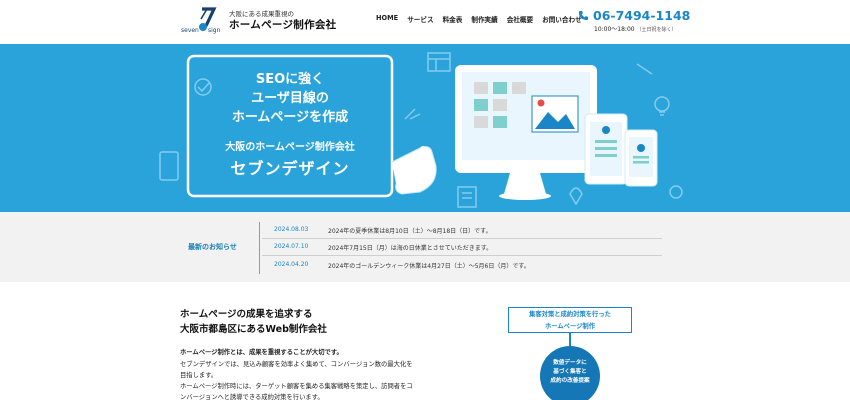 This screenshot has width=850, height=400. What do you see at coordinates (253, 329) in the screenshot?
I see `intro-heading-2: 大阪市都島区にあるWeb制作会社` at bounding box center [253, 329].